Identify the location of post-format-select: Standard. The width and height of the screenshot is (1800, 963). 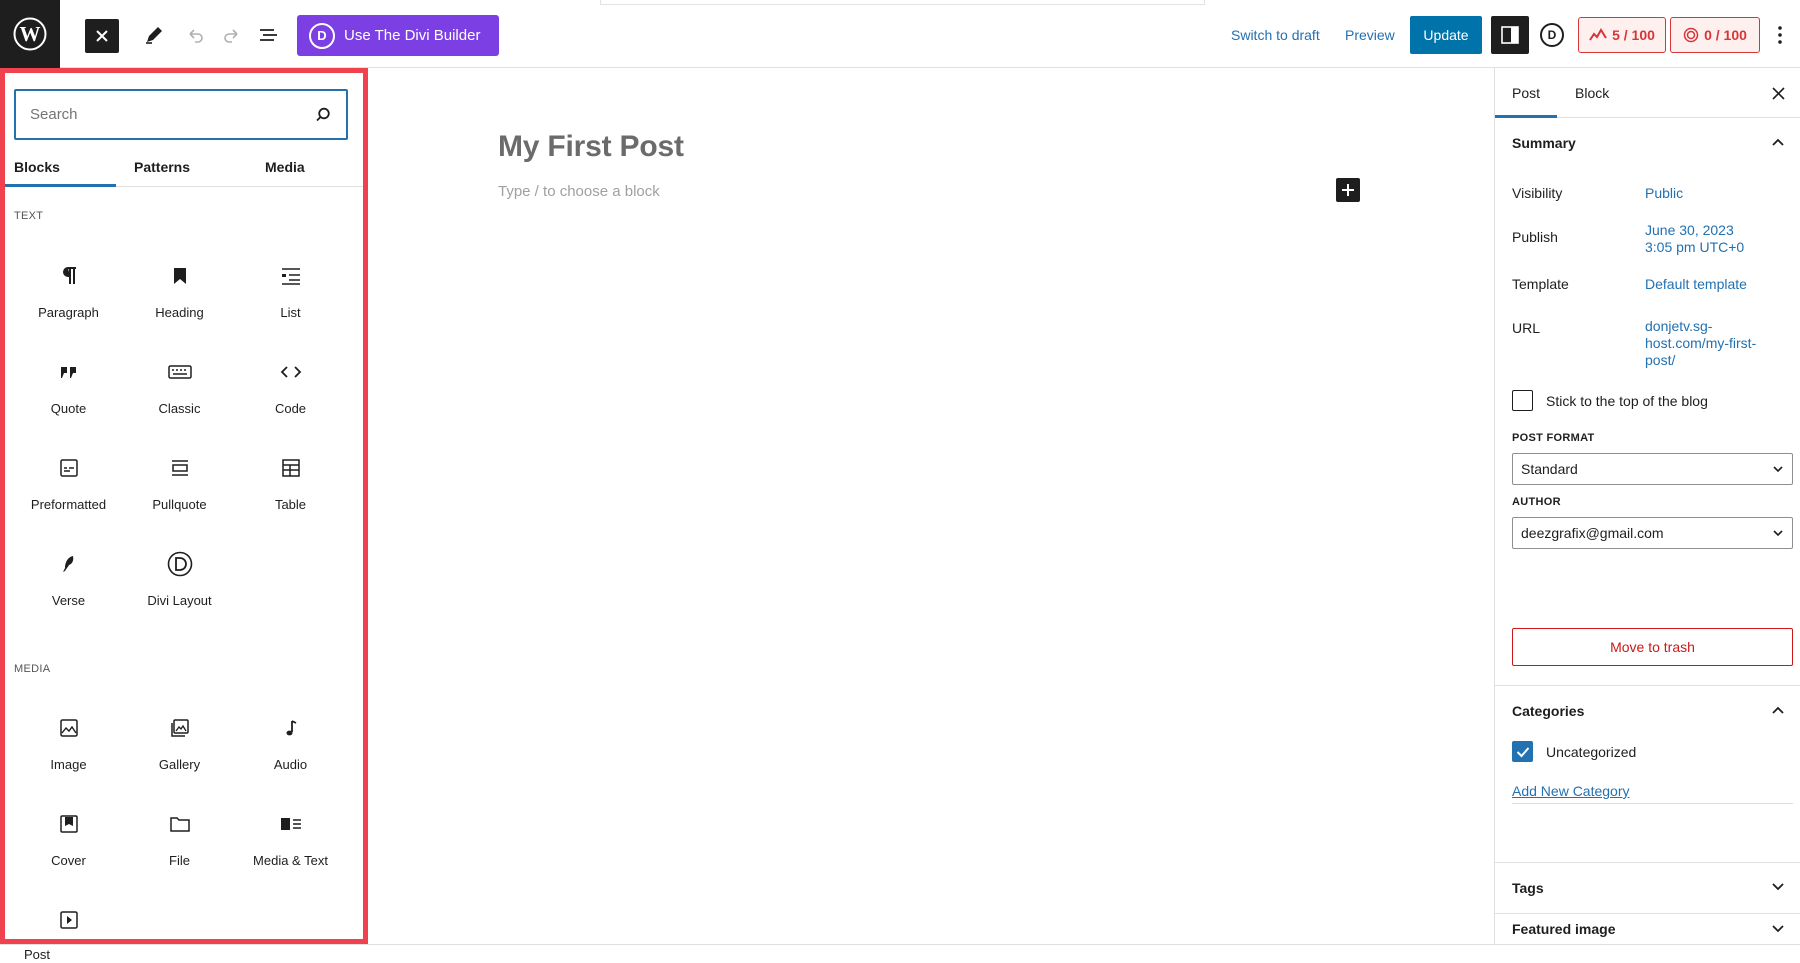
(1652, 469).